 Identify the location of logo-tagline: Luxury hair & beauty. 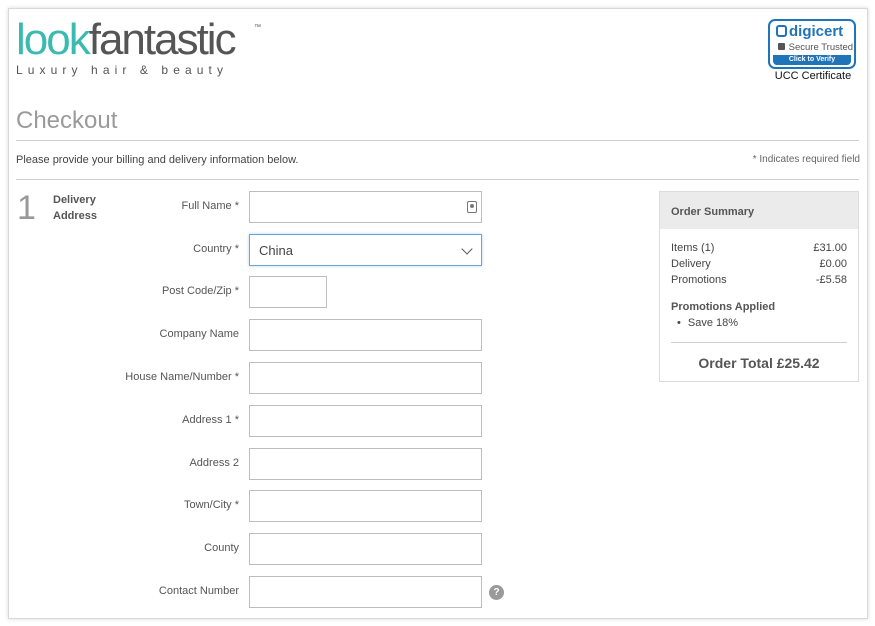
(122, 70).